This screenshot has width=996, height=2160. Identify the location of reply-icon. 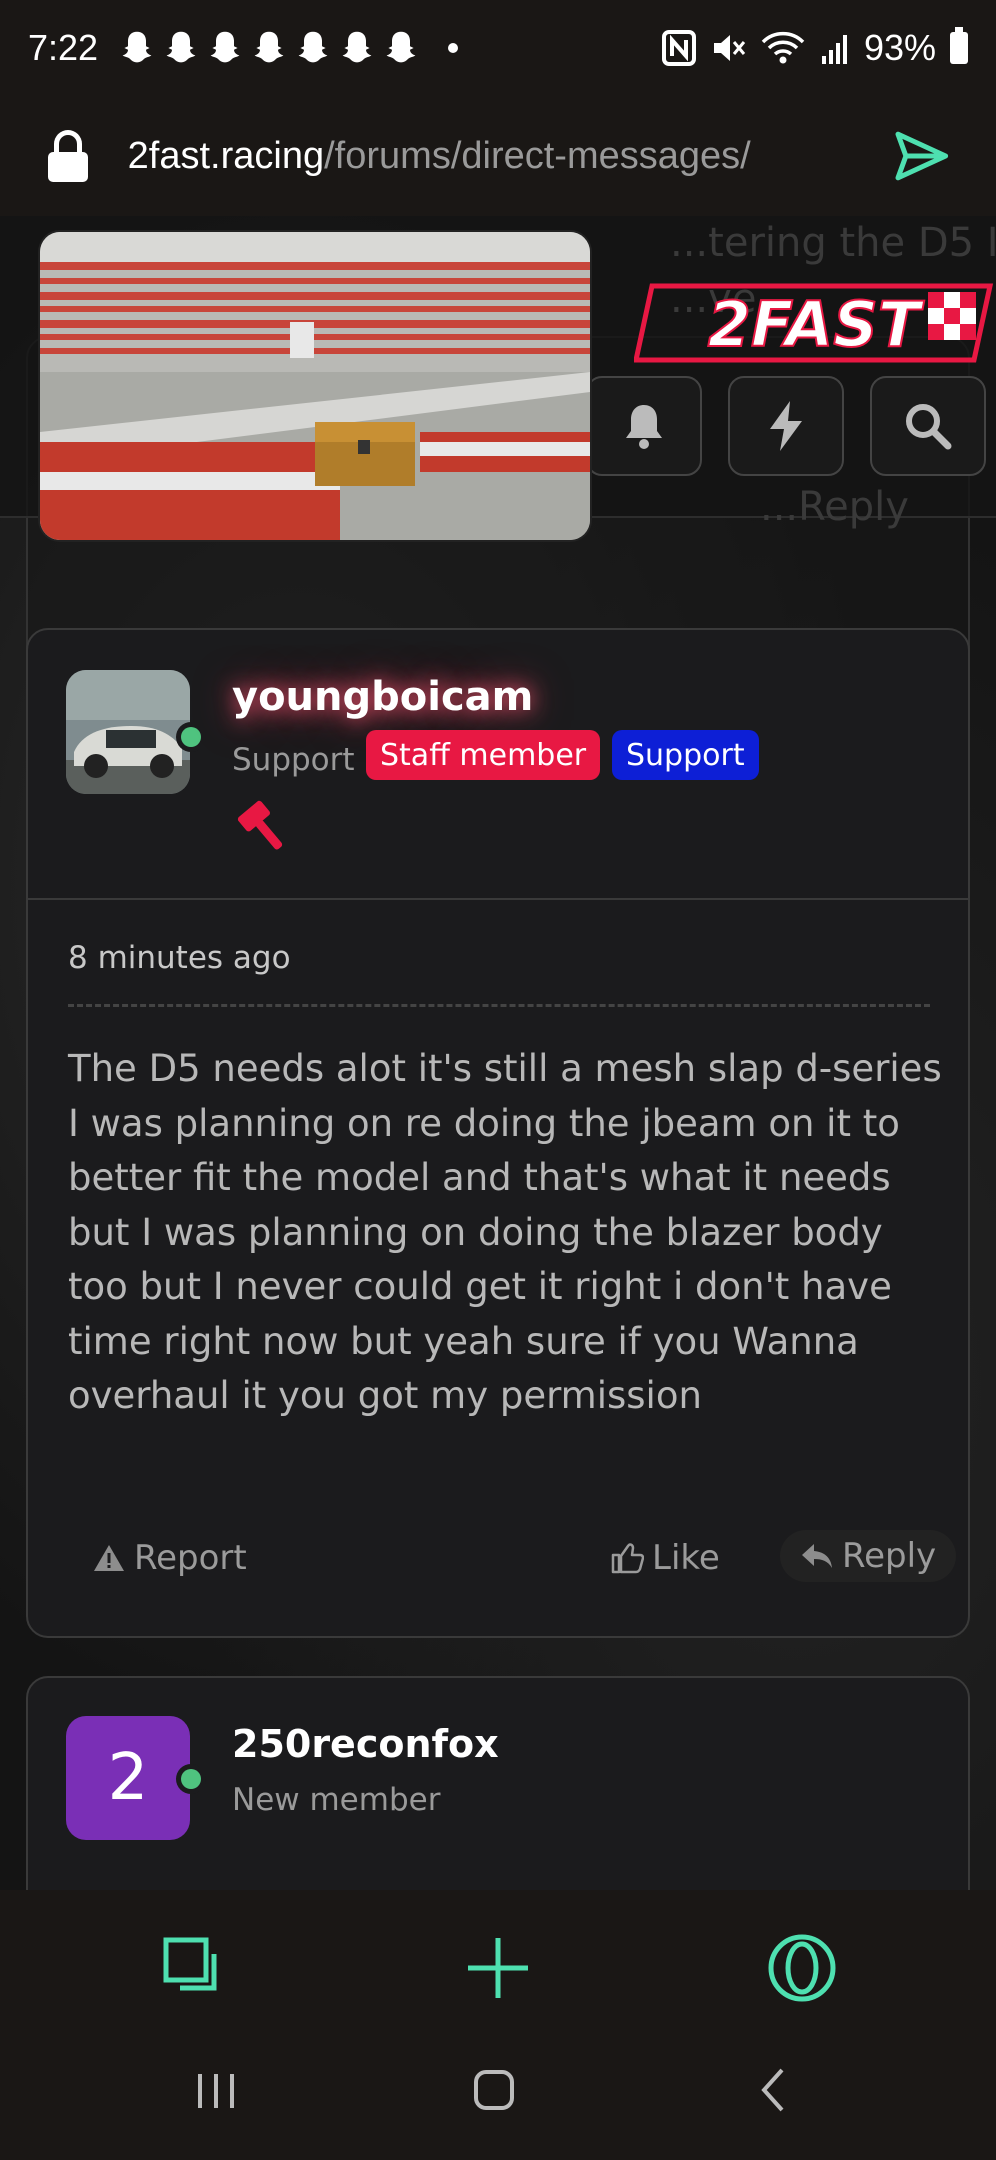
(817, 1556).